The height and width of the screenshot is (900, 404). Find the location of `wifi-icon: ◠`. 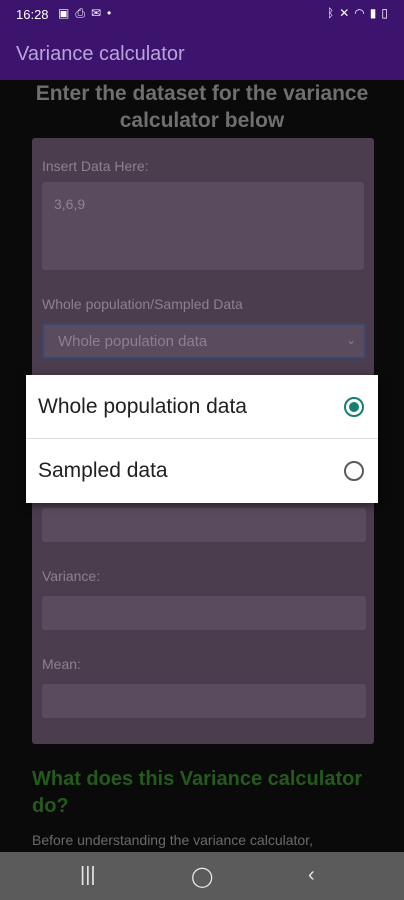

wifi-icon: ◠ is located at coordinates (359, 13).